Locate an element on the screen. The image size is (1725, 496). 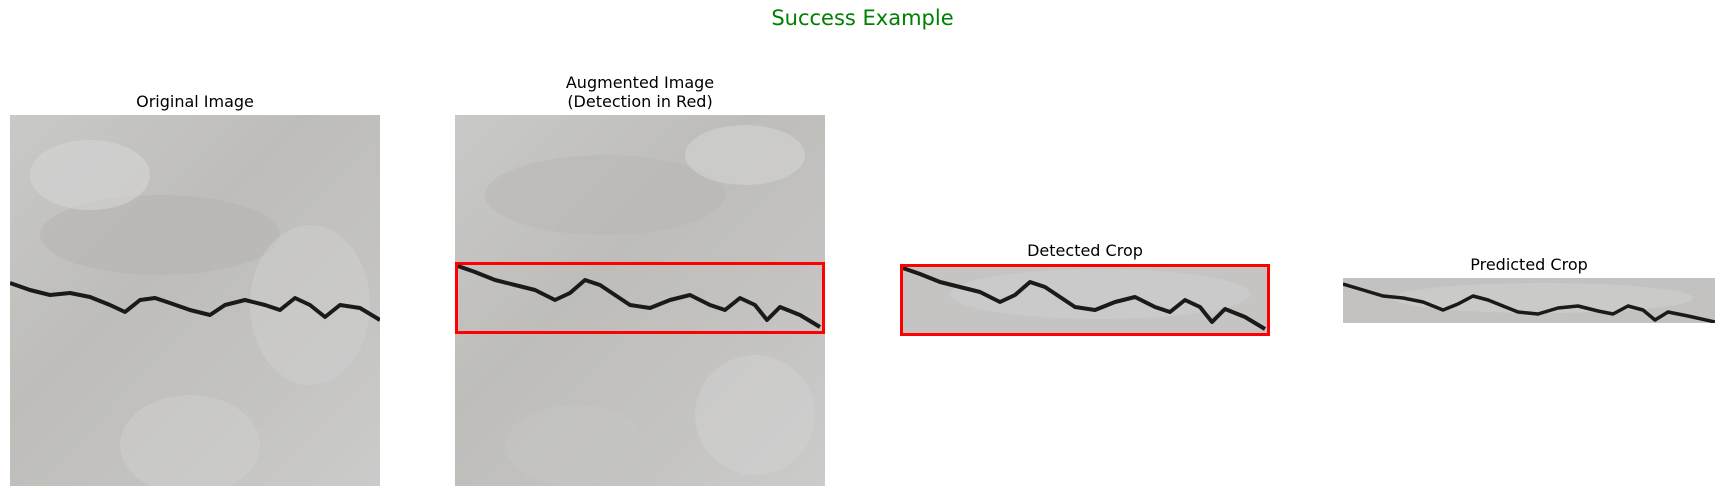
panel-title-detected-crop: Detected Crop is located at coordinates (1085, 250).